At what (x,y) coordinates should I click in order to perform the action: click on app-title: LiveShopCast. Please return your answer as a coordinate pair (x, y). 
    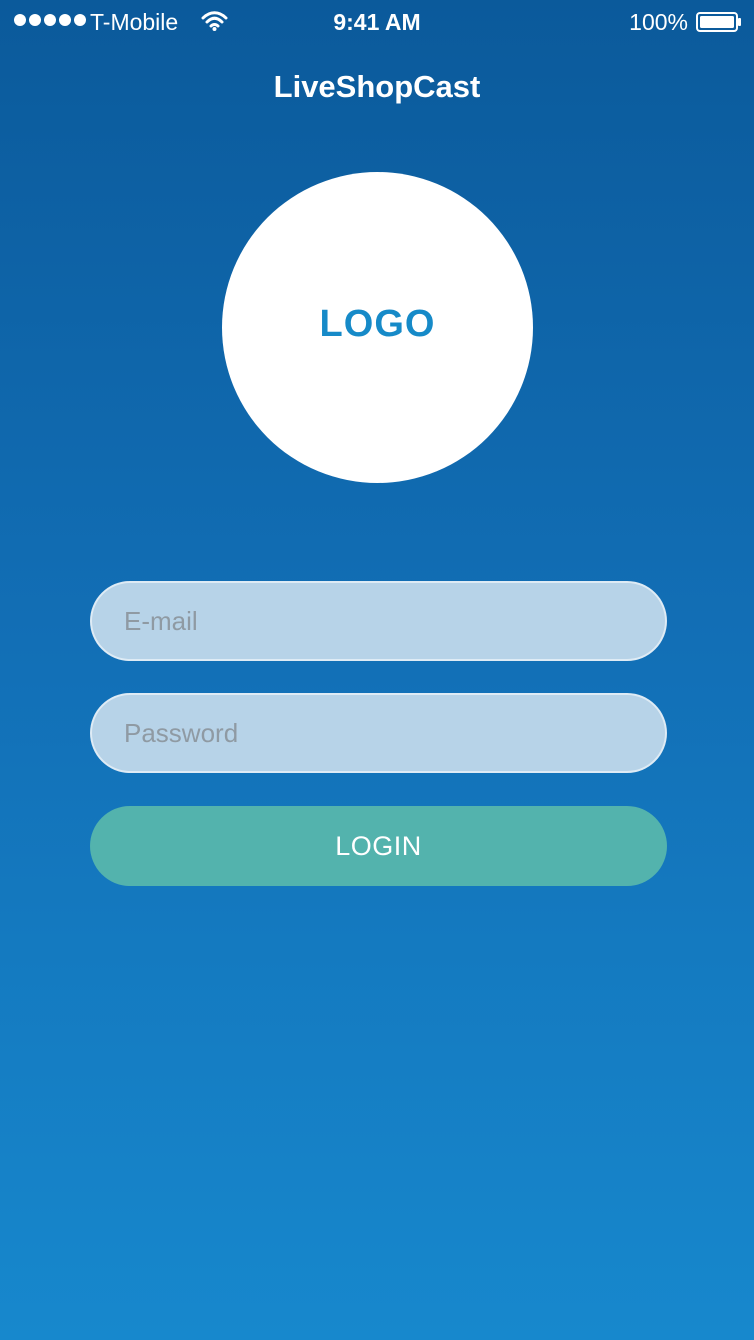
    Looking at the image, I should click on (377, 86).